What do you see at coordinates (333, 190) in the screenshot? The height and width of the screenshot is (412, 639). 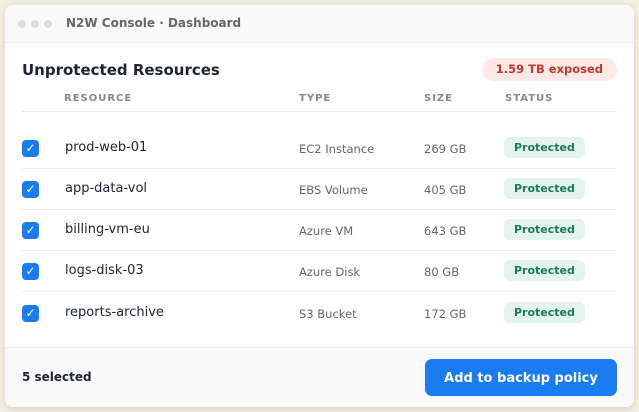 I see `resource-type: EBS Volume` at bounding box center [333, 190].